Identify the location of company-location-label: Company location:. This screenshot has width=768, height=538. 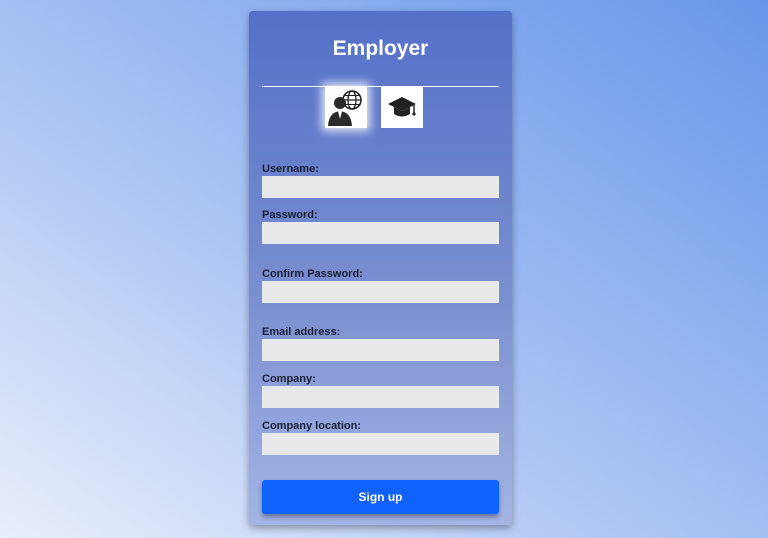
(312, 426).